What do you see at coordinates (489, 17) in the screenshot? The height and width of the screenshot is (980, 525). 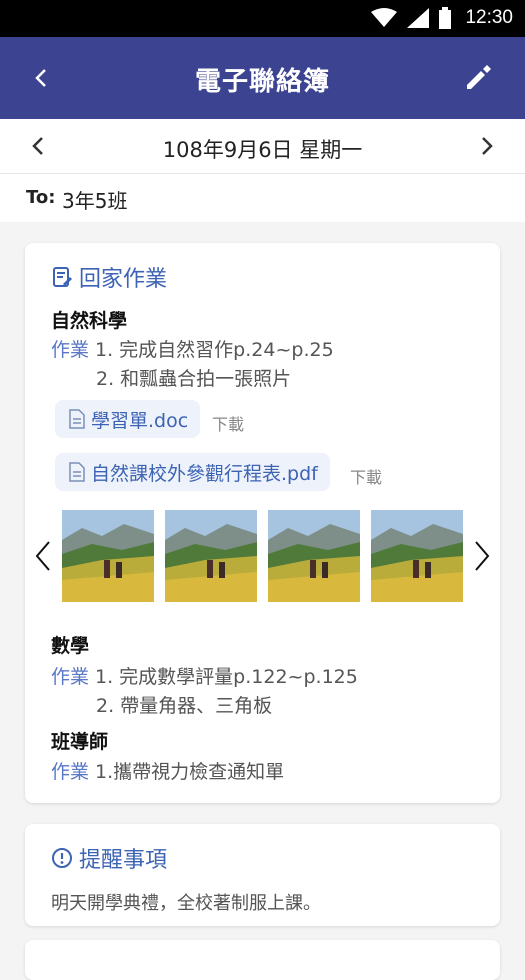 I see `status-time: 12:30` at bounding box center [489, 17].